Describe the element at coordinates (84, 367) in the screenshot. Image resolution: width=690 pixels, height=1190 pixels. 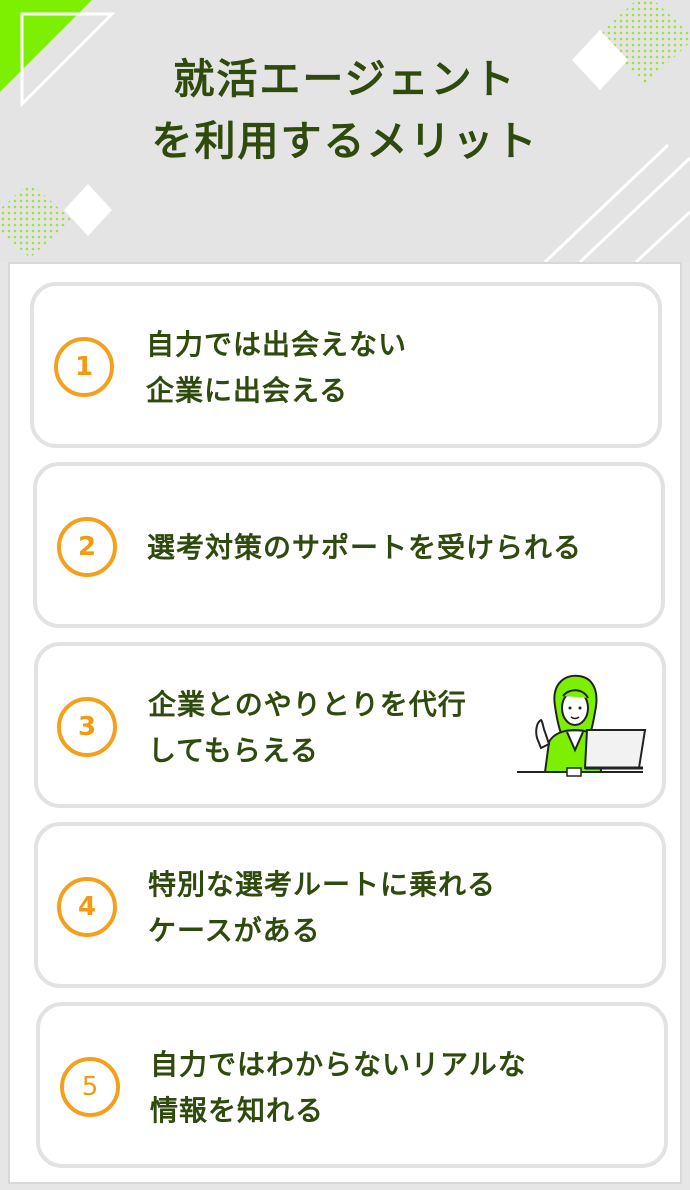
I see `number-badge: 1` at that location.